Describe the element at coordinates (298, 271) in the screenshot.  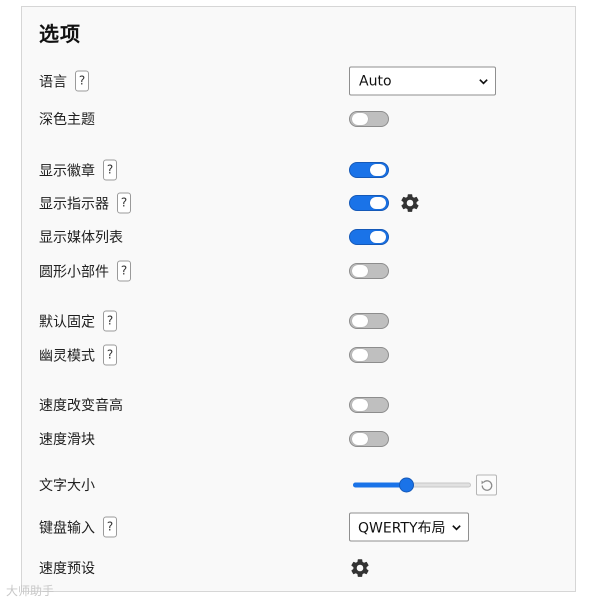
I see `row-circular-widget: 圆形小部件 ?` at that location.